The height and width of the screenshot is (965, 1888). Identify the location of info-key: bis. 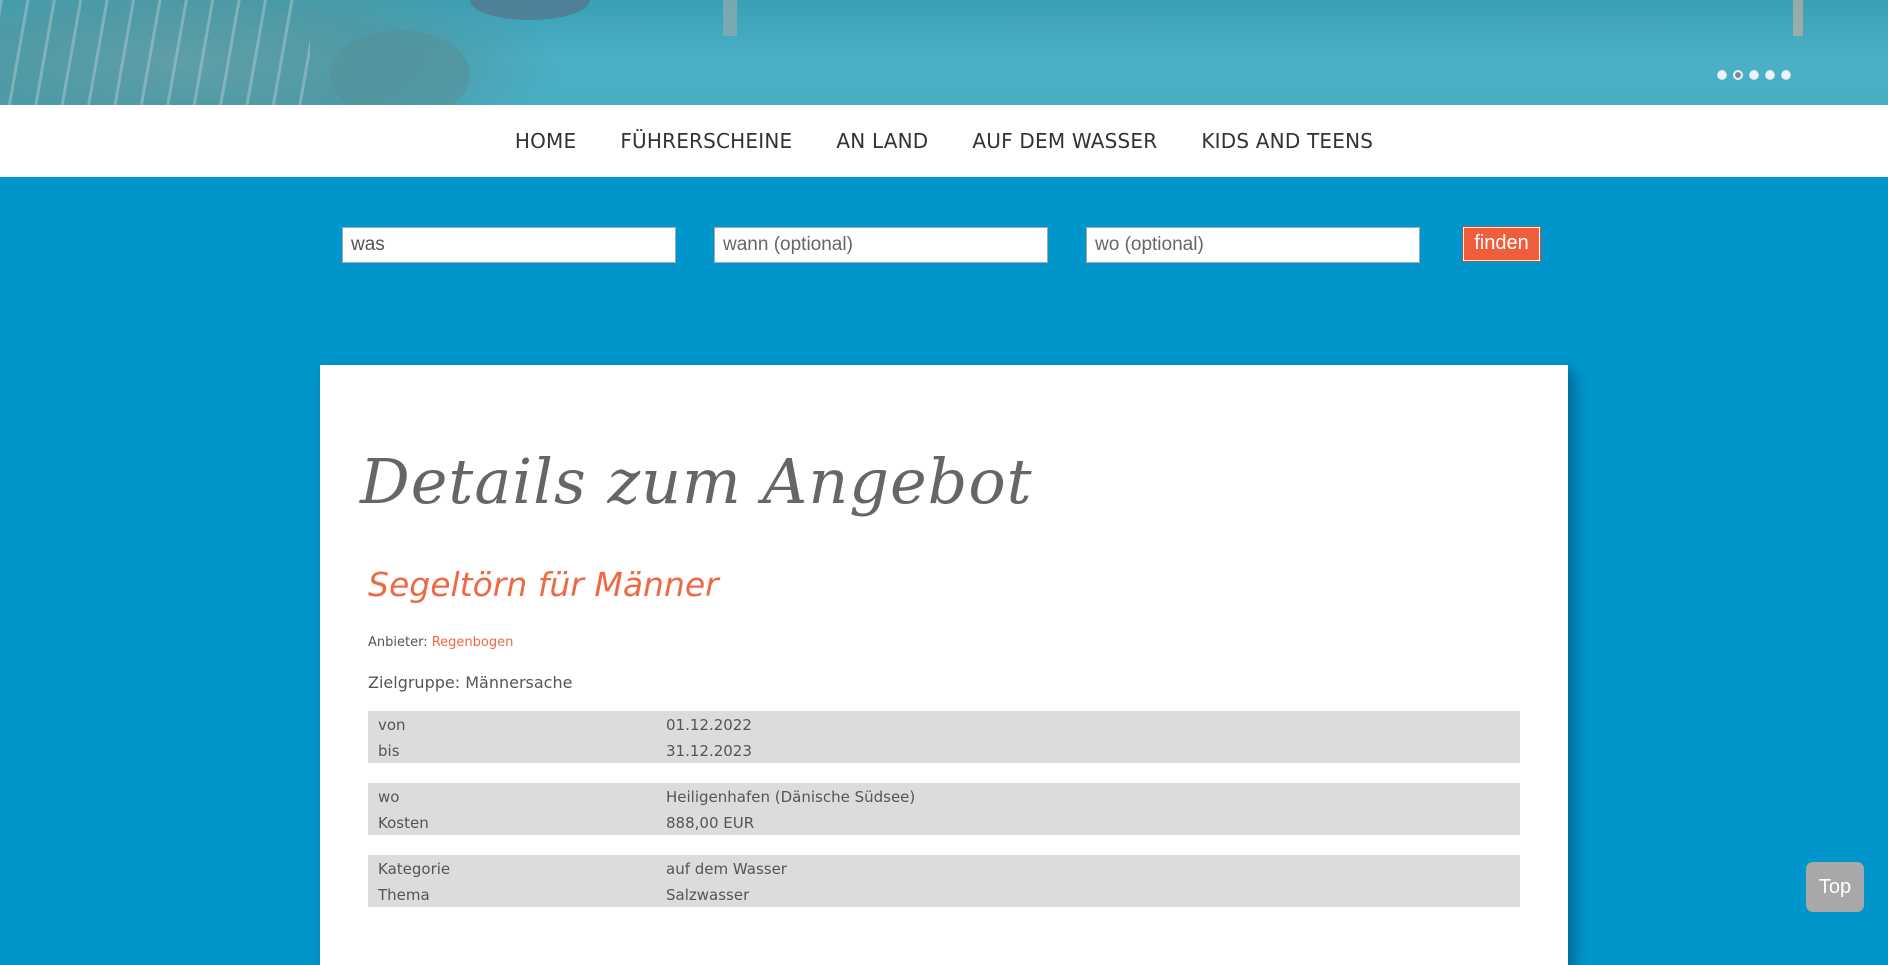
(389, 751).